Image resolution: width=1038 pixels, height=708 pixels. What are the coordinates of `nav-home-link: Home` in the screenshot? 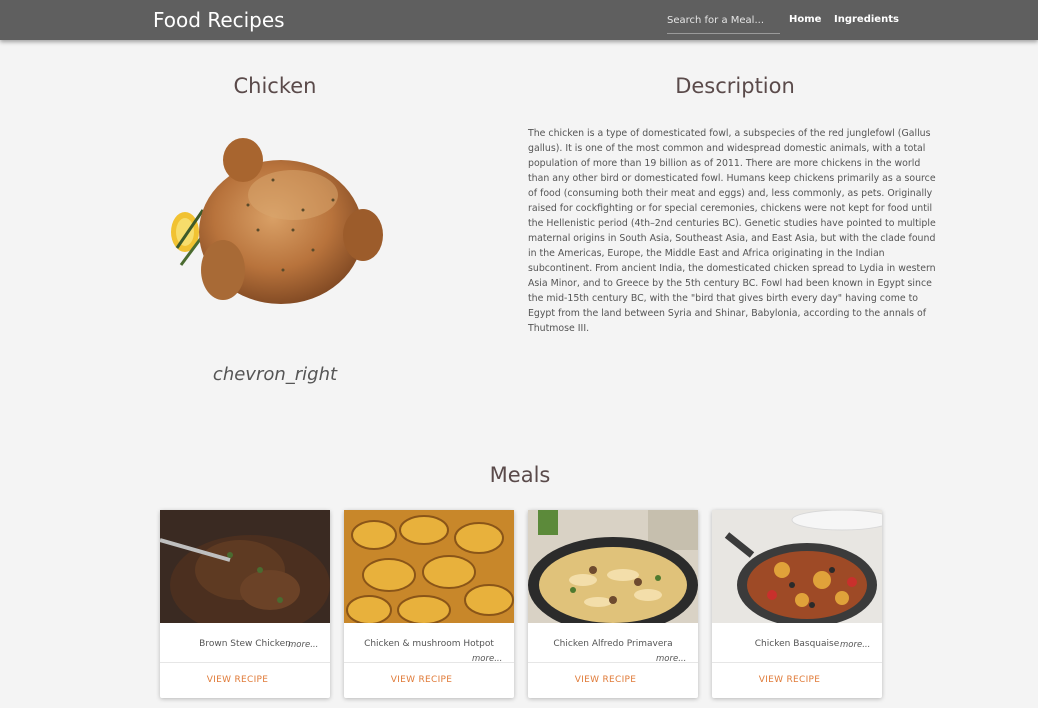 It's located at (805, 19).